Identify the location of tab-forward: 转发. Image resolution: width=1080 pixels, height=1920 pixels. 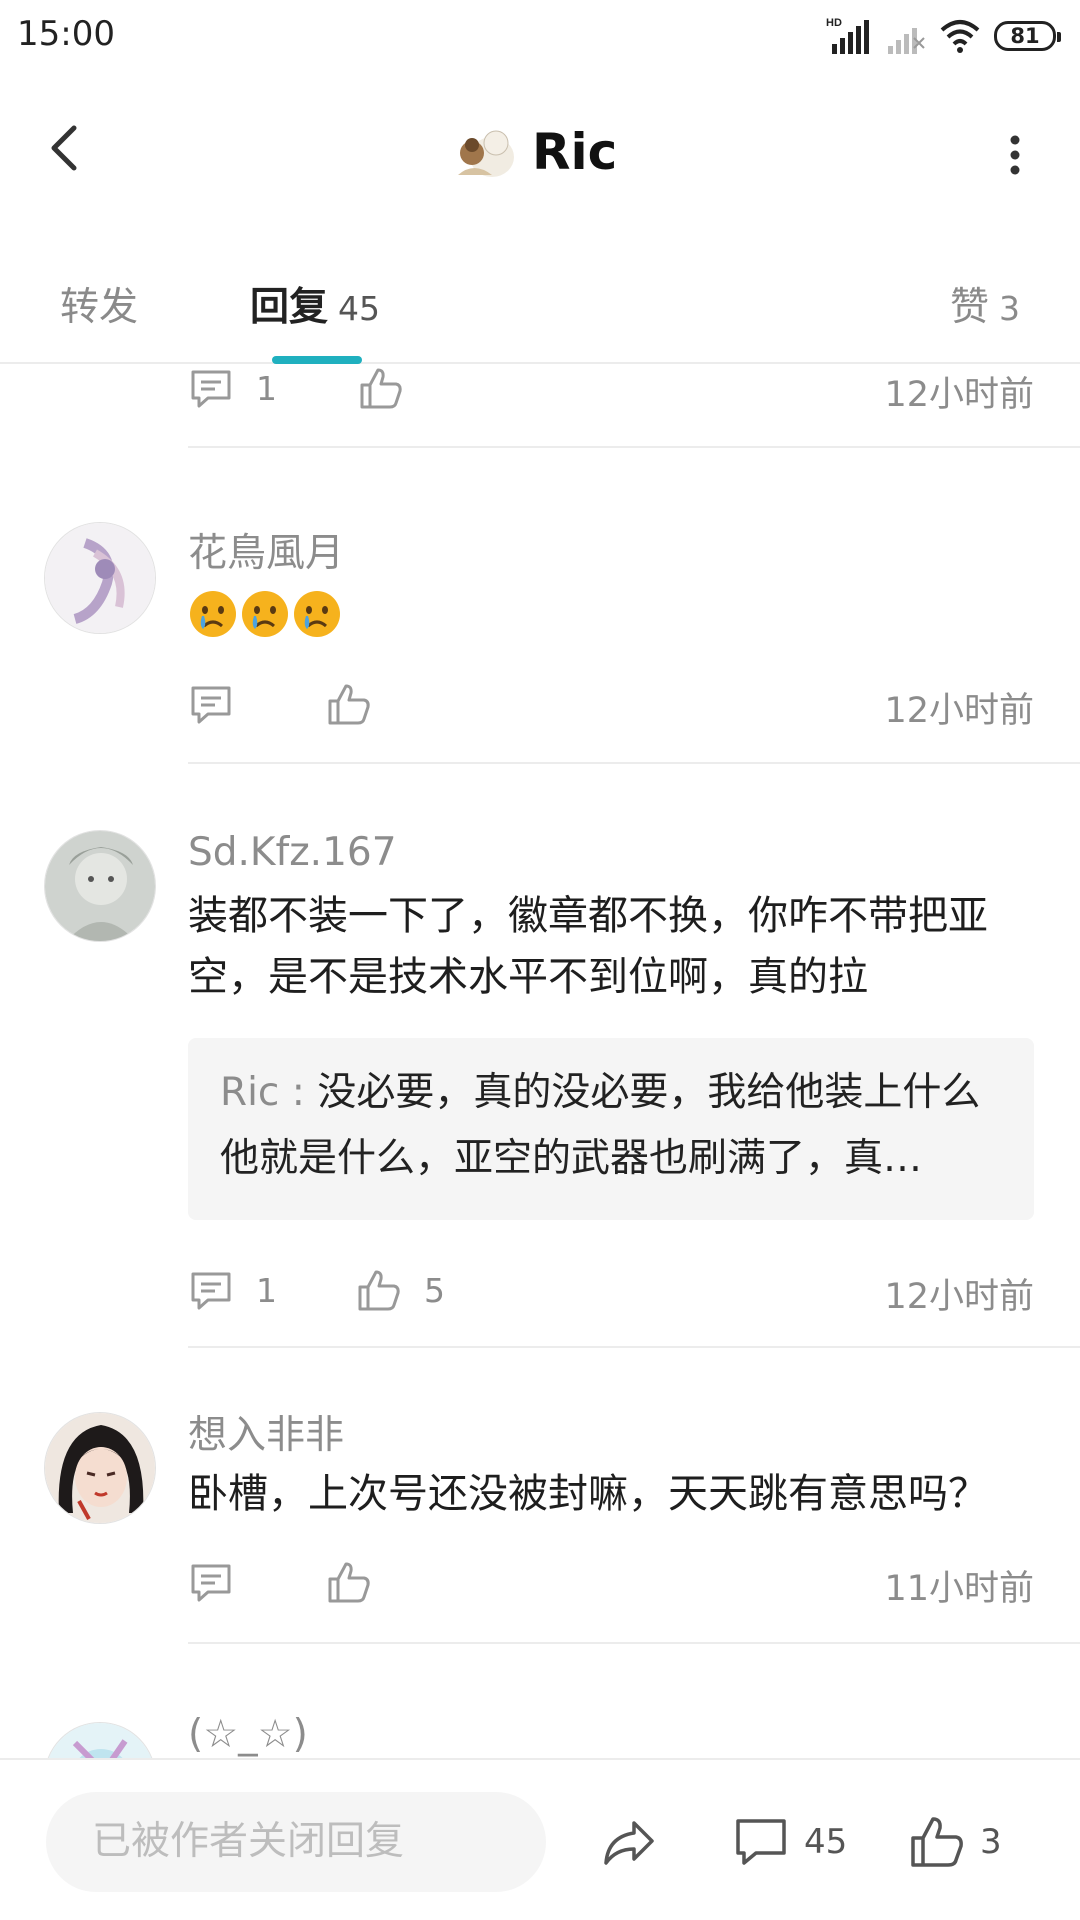
(99, 304).